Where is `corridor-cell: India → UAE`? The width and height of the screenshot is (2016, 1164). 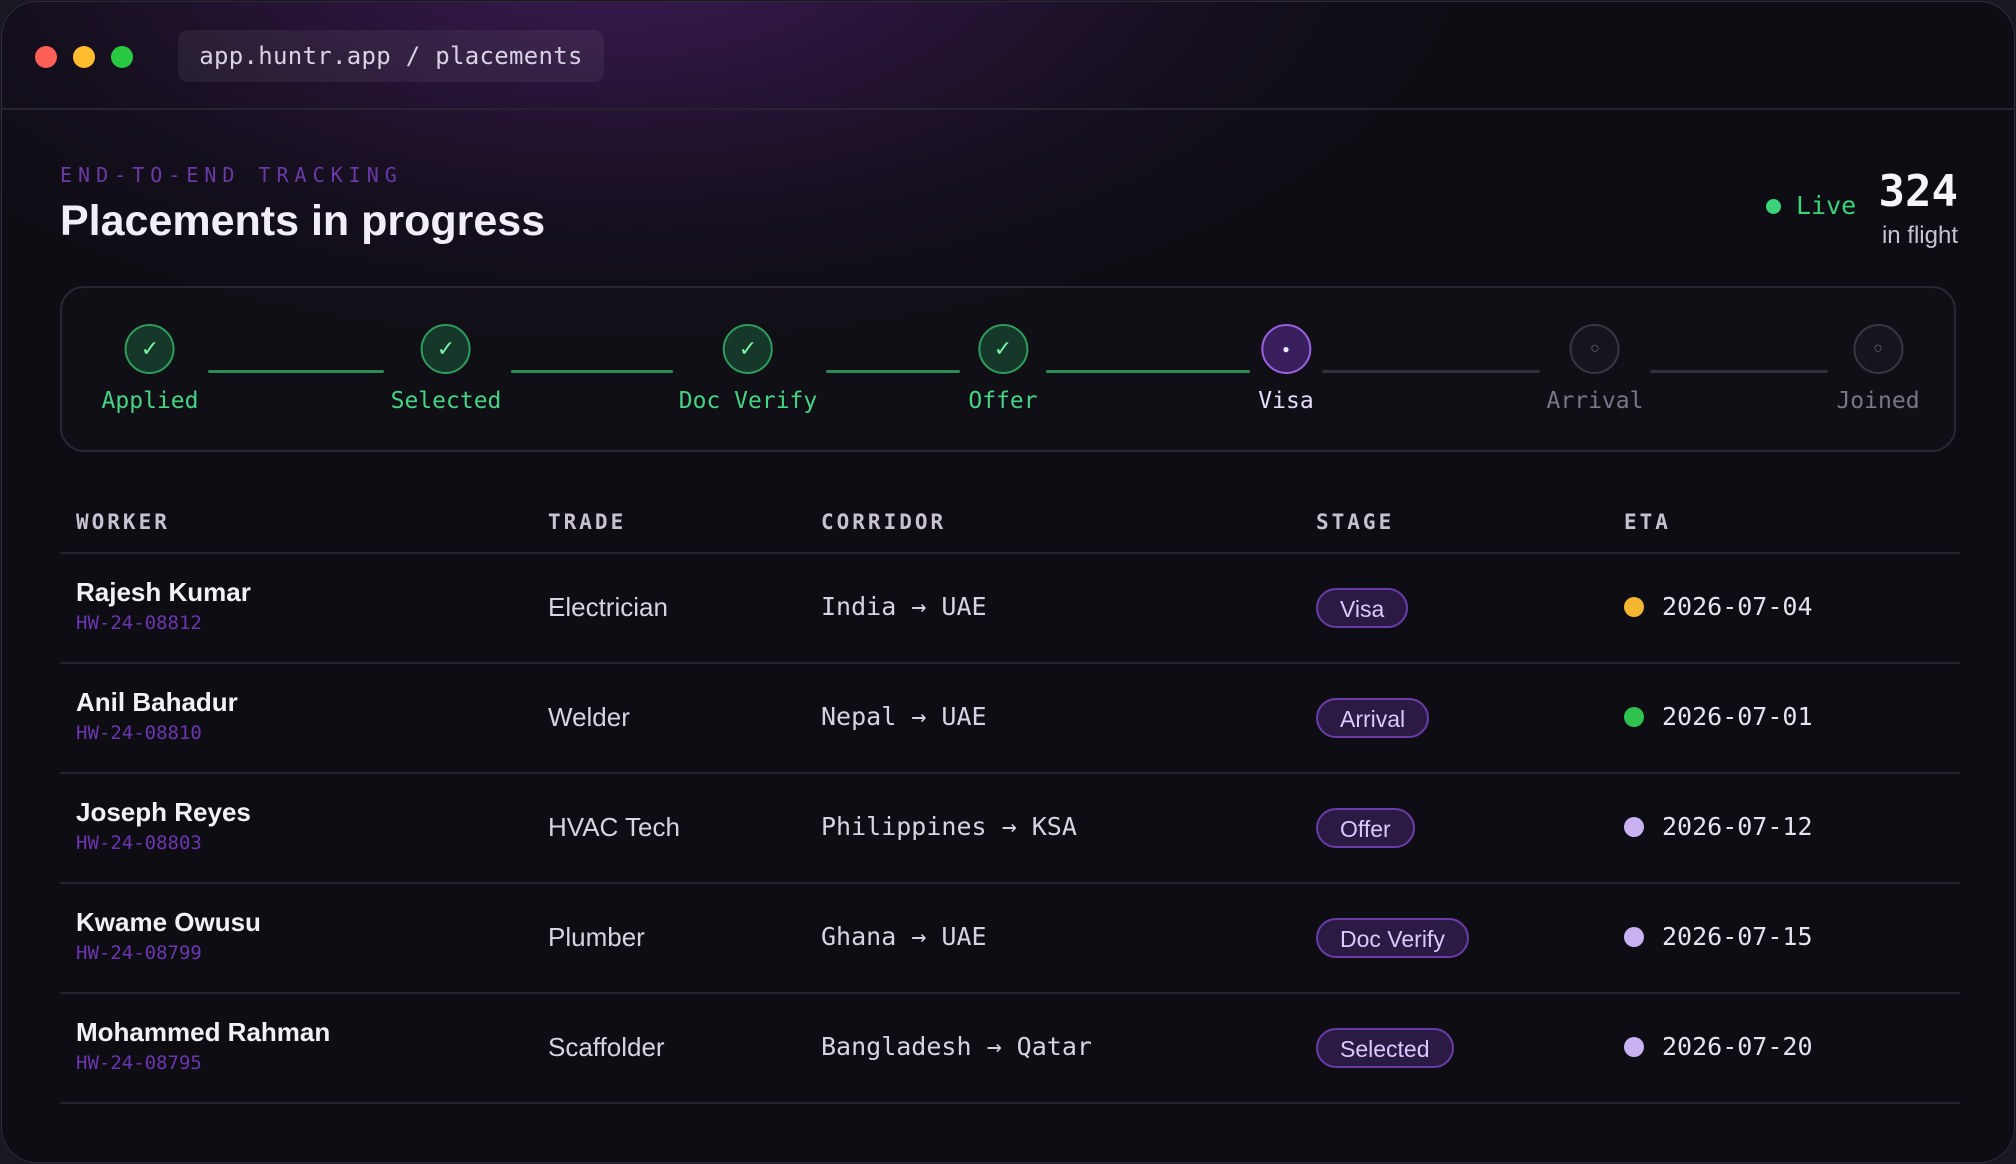 corridor-cell: India → UAE is located at coordinates (904, 606).